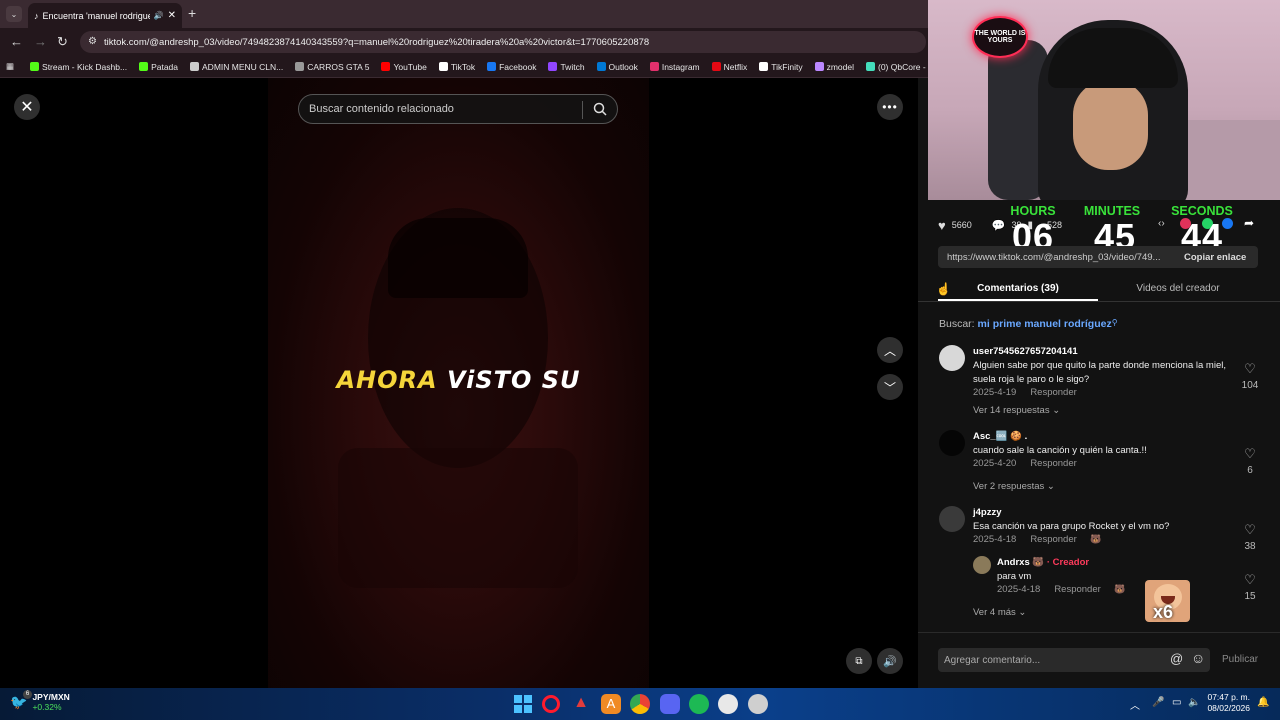 The image size is (1280, 720). I want to click on tab-creator-videos: Videos del creador, so click(1178, 288).